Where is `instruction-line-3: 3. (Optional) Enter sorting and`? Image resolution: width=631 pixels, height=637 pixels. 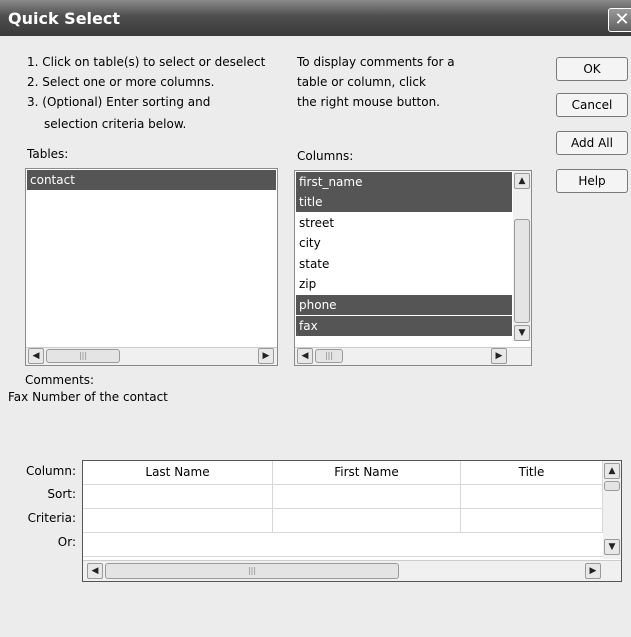 instruction-line-3: 3. (Optional) Enter sorting and is located at coordinates (119, 102).